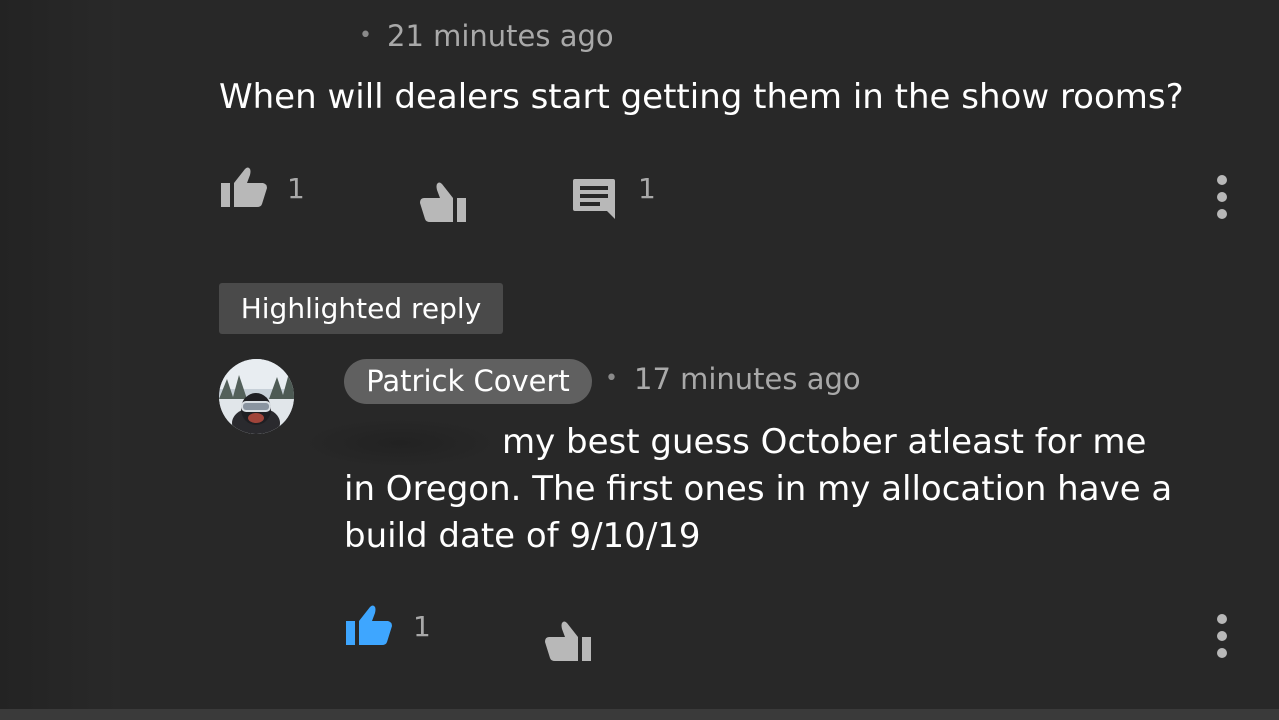 The width and height of the screenshot is (1279, 720). What do you see at coordinates (400, 443) in the screenshot?
I see `image-artifact-shadow` at bounding box center [400, 443].